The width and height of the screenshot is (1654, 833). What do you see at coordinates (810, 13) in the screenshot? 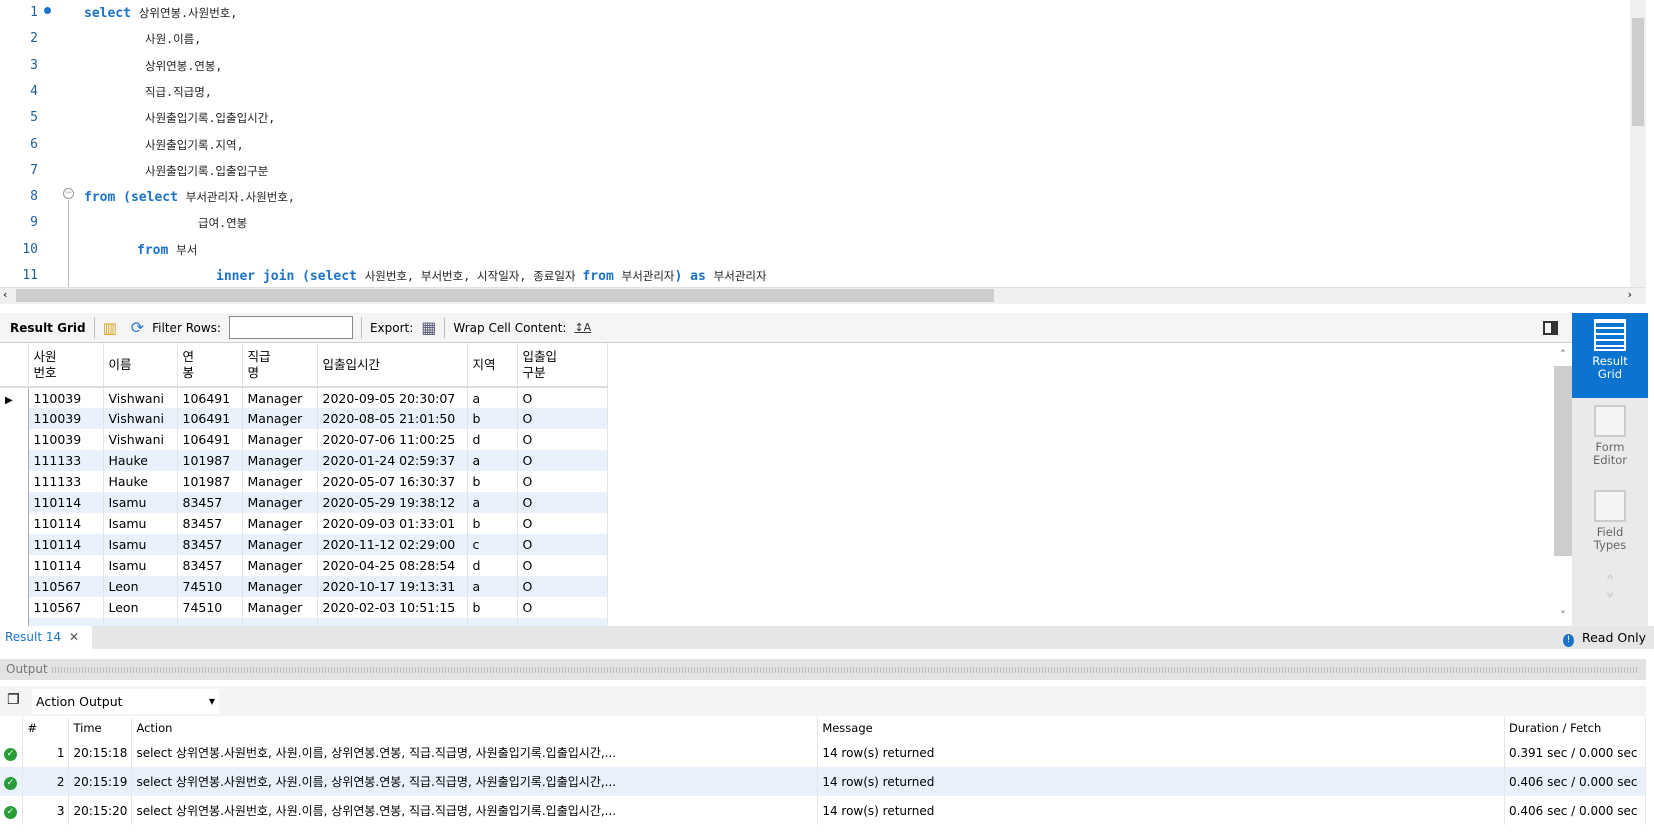
I see `code-line: 1 select 상위연봉.사원번호,` at bounding box center [810, 13].